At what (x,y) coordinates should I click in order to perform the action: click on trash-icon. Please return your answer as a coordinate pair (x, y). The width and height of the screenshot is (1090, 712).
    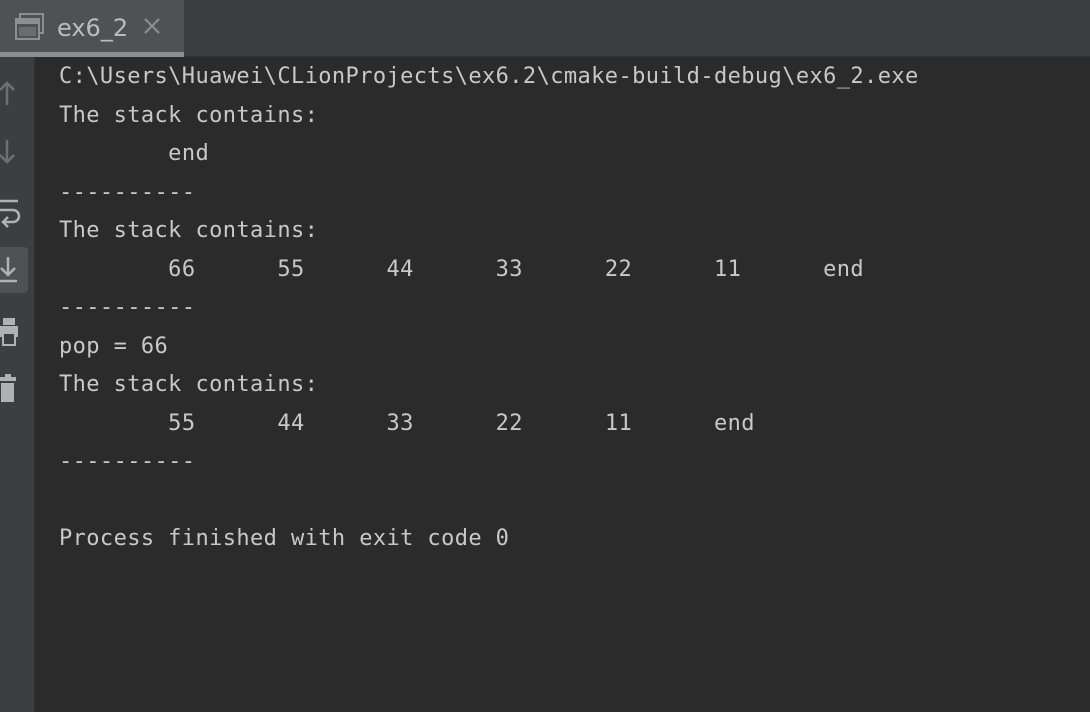
    Looking at the image, I should click on (8, 388).